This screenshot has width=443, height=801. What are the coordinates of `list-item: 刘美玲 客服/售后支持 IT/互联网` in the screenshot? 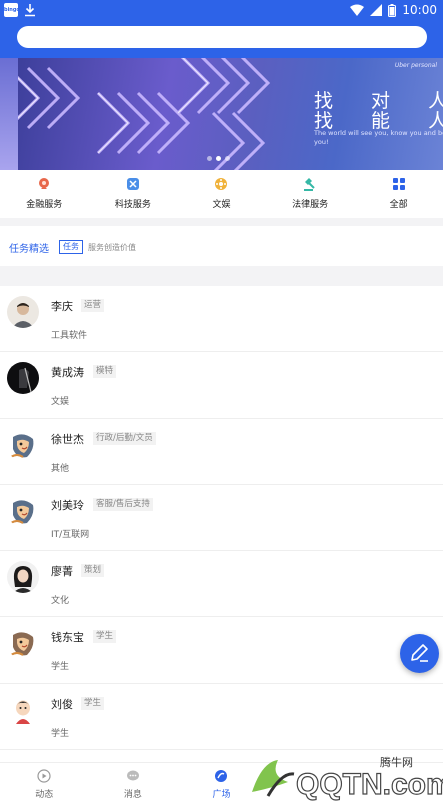 It's located at (221, 518).